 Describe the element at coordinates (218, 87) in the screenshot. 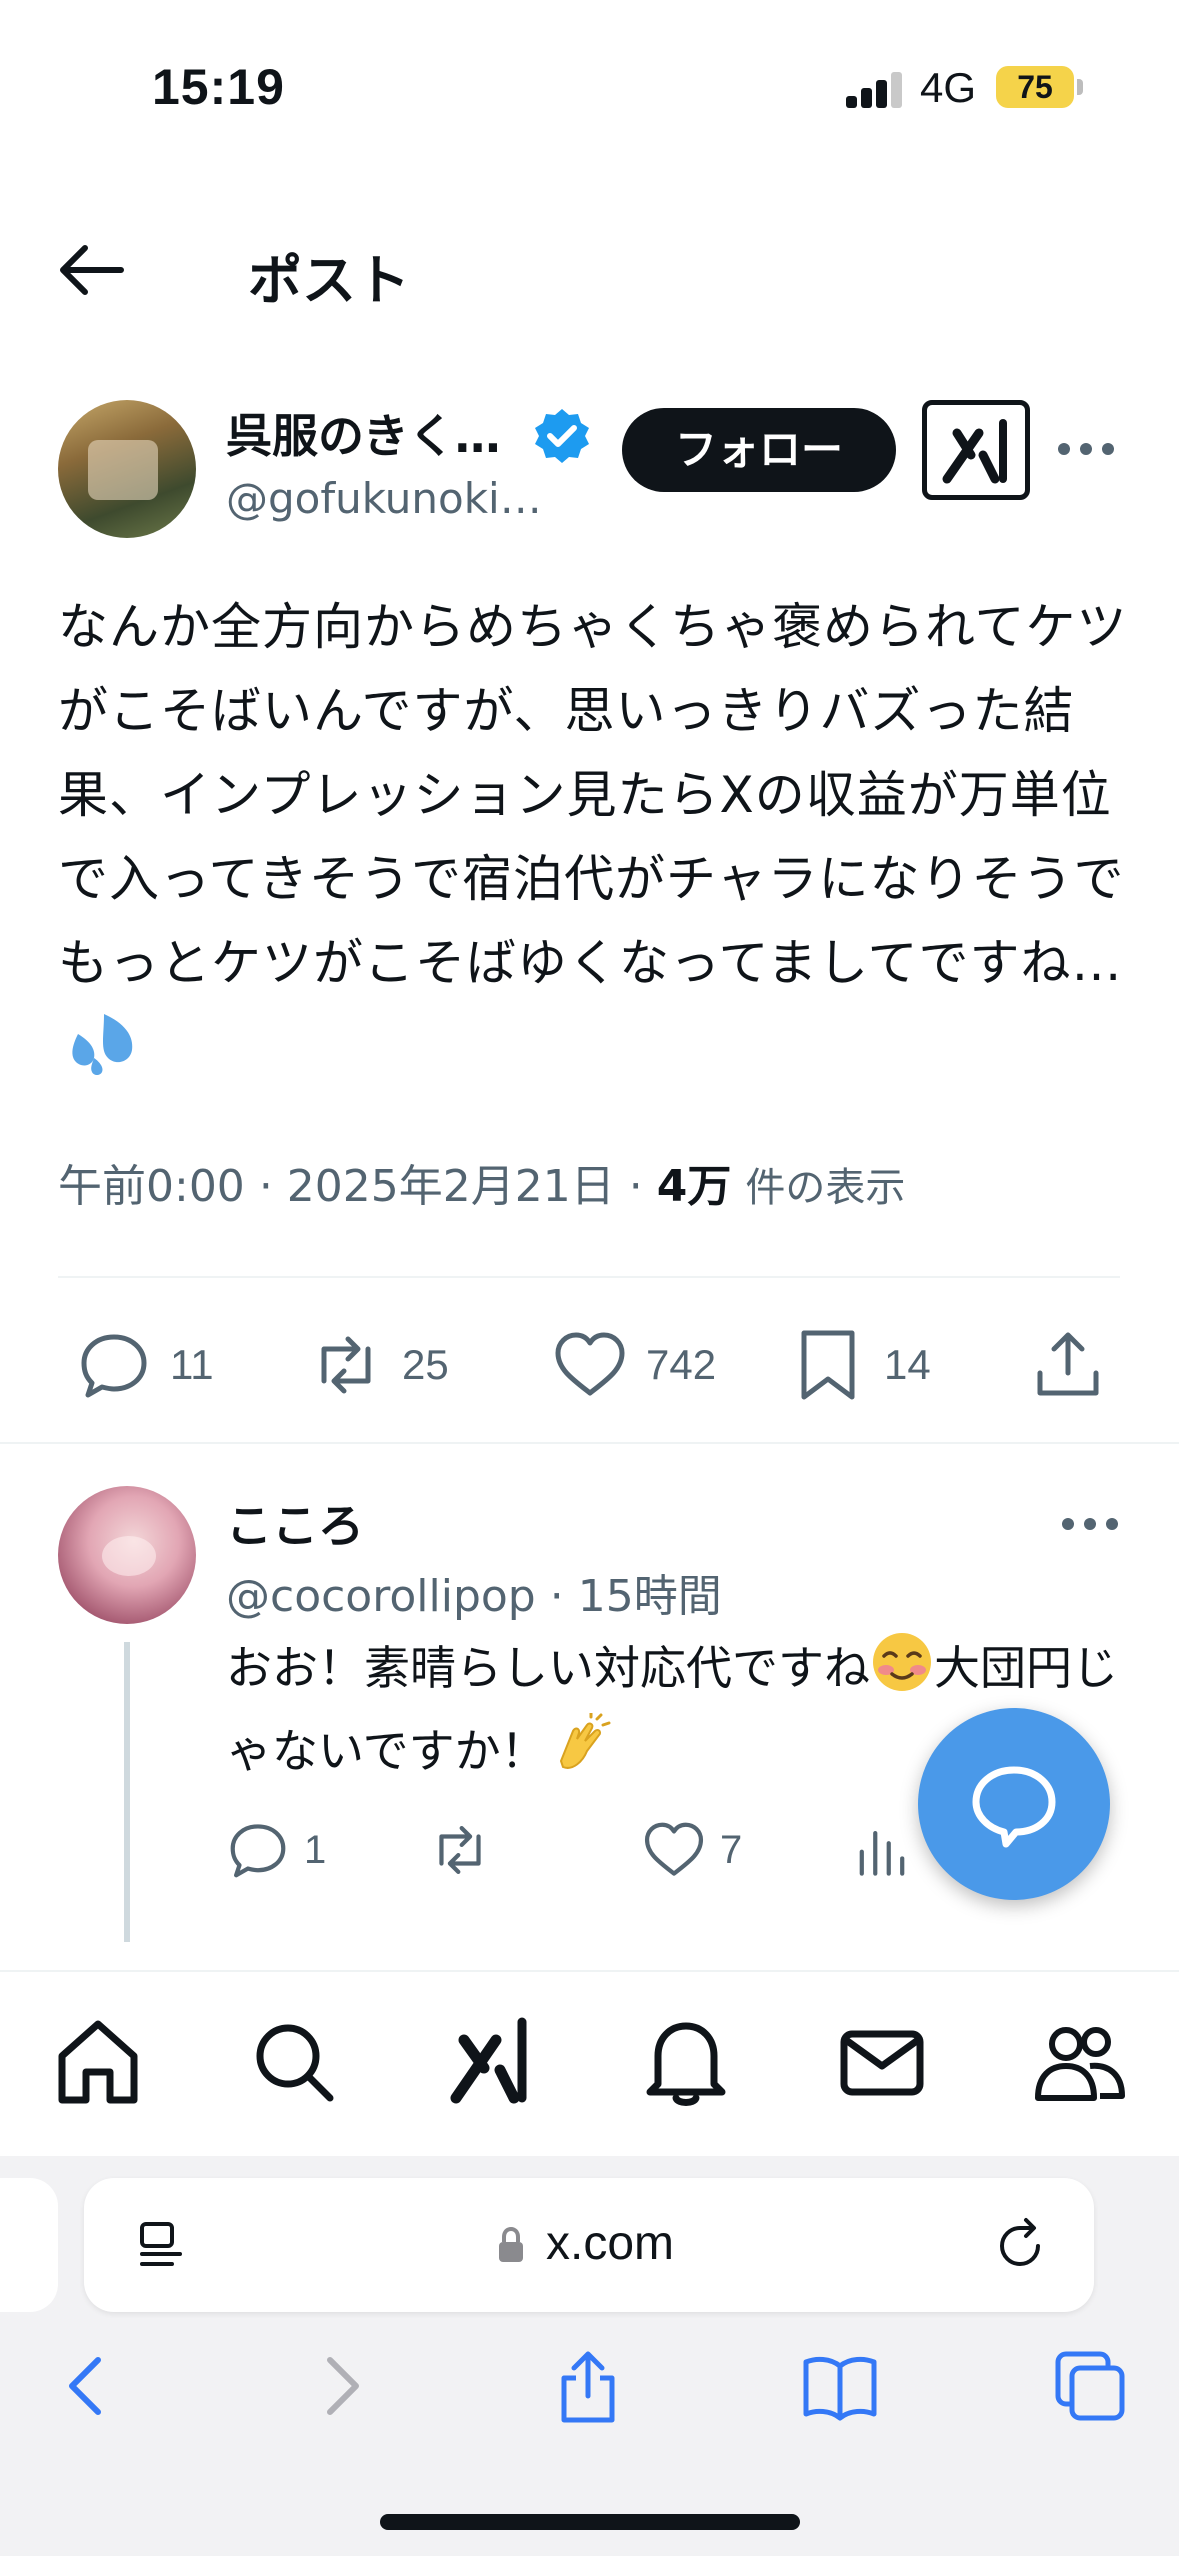

I see `status-time: 15:19` at that location.